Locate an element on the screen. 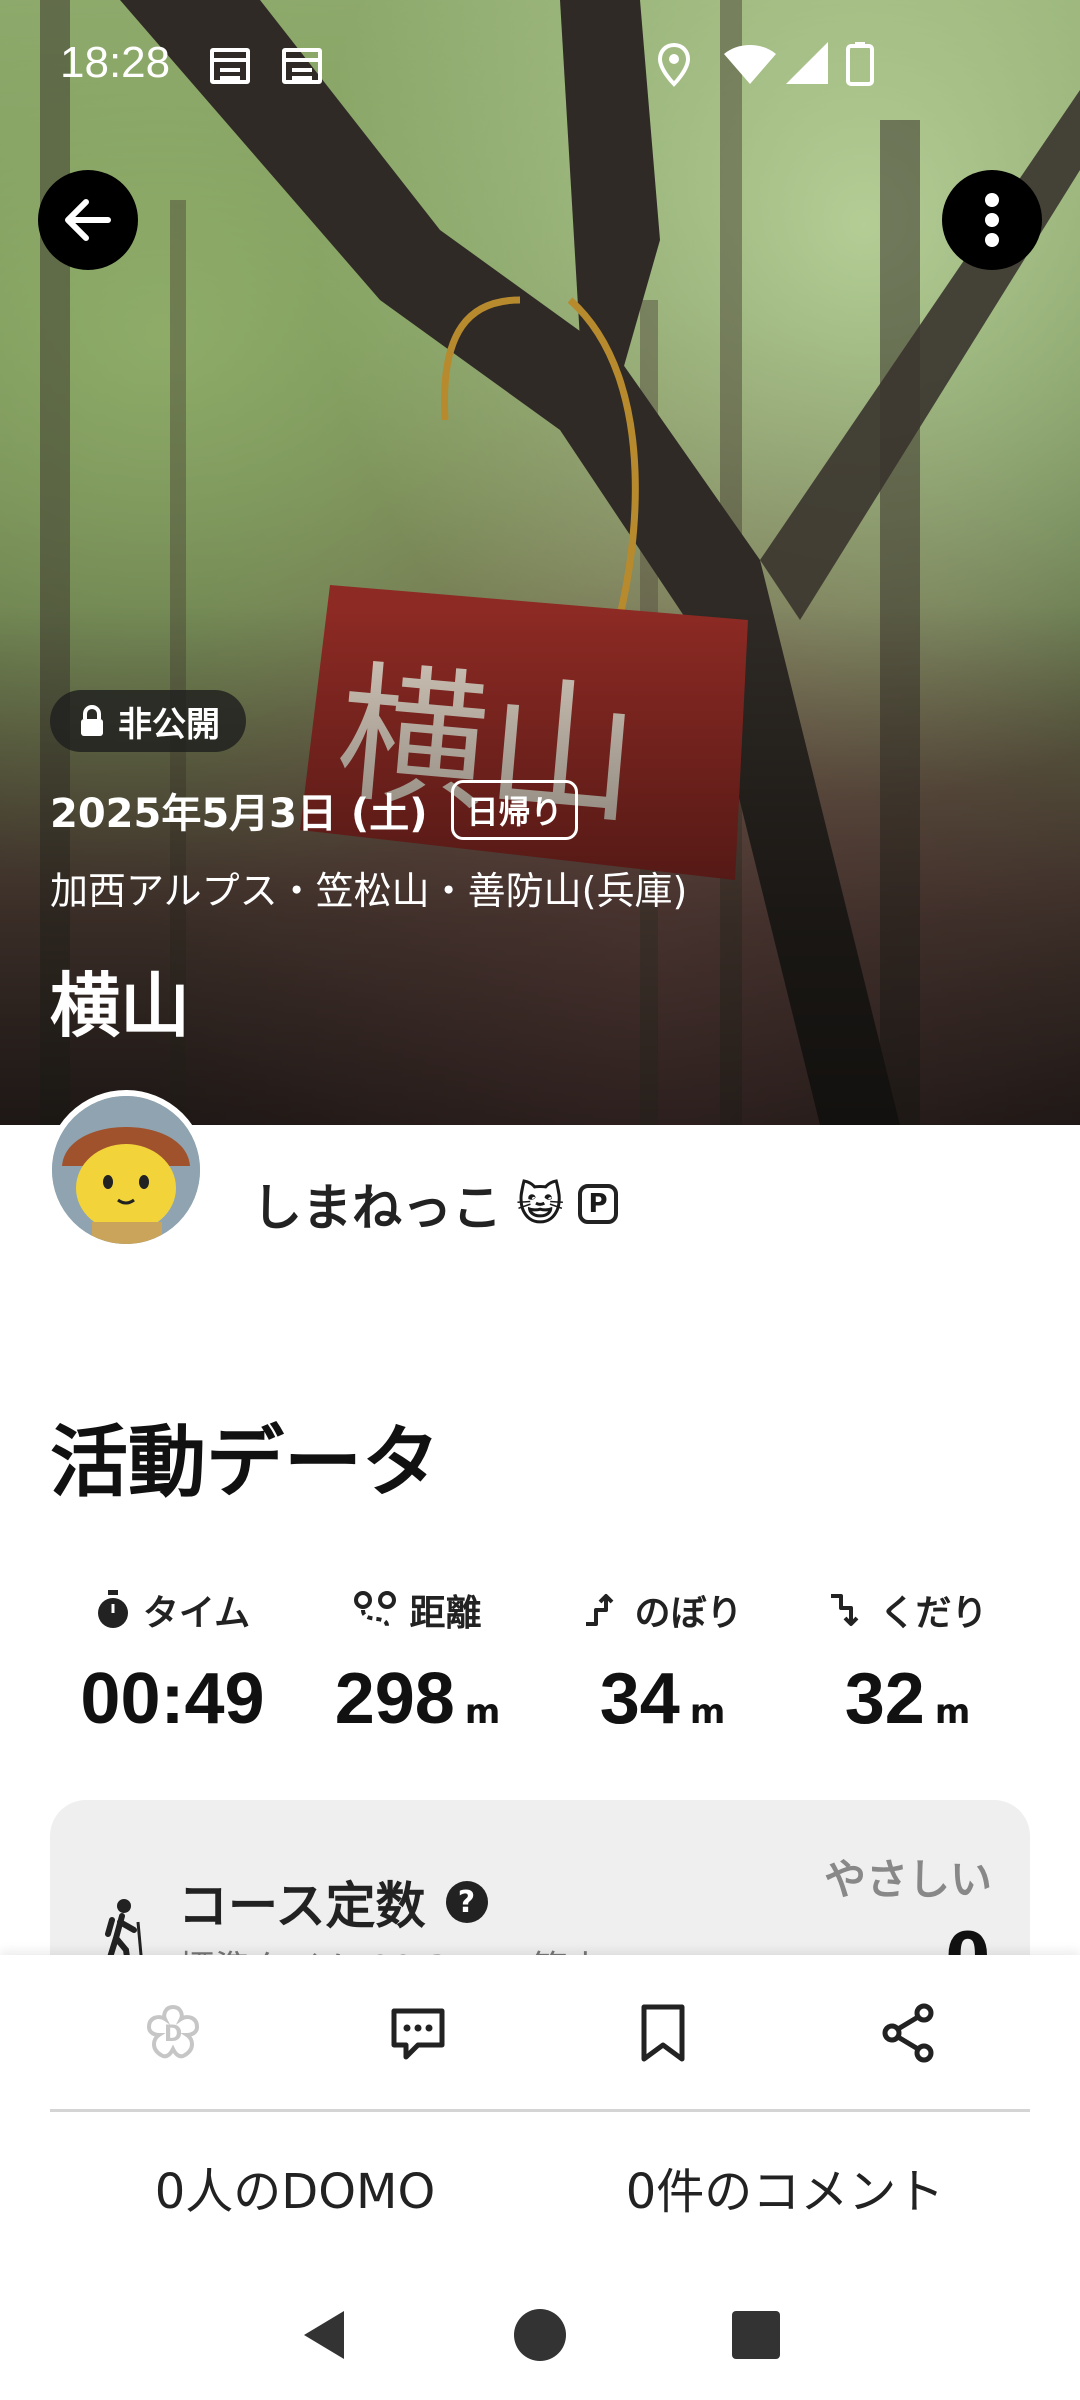  activity-date-row: 2025年5月3日 (土) 日帰り is located at coordinates (314, 810).